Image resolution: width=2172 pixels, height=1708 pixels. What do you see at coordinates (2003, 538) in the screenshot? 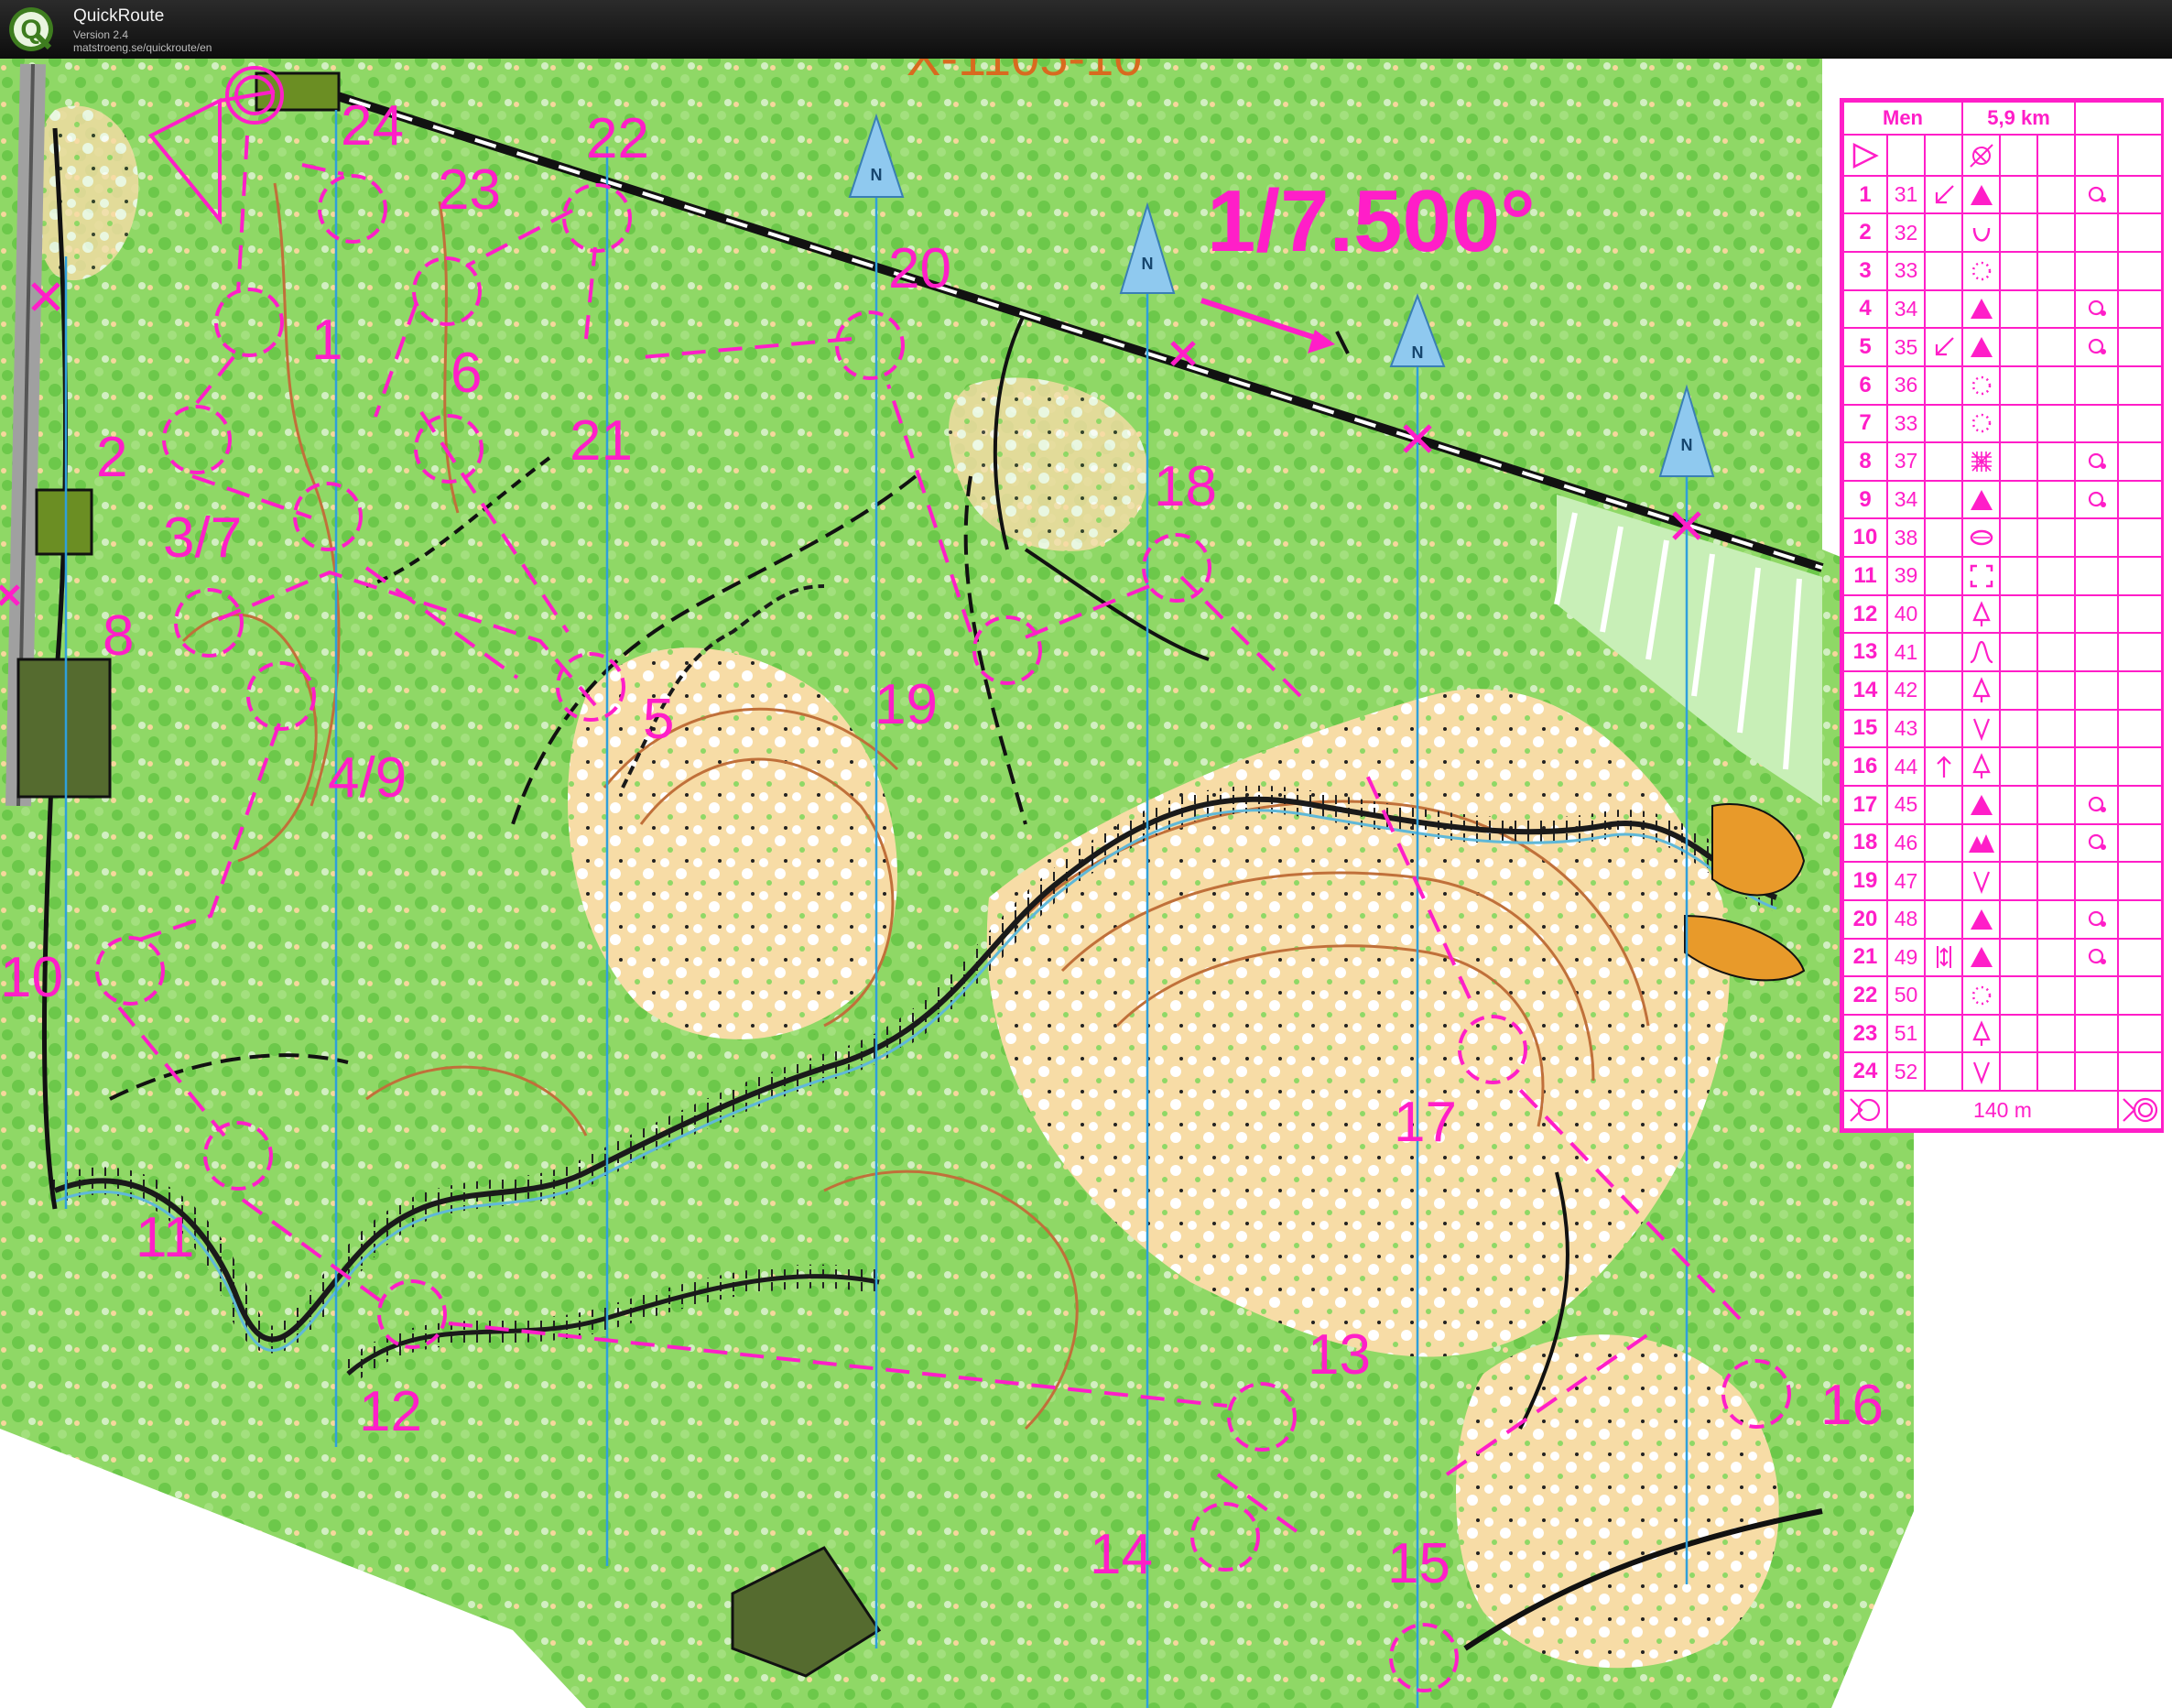
I see `description-row: 10 38` at bounding box center [2003, 538].